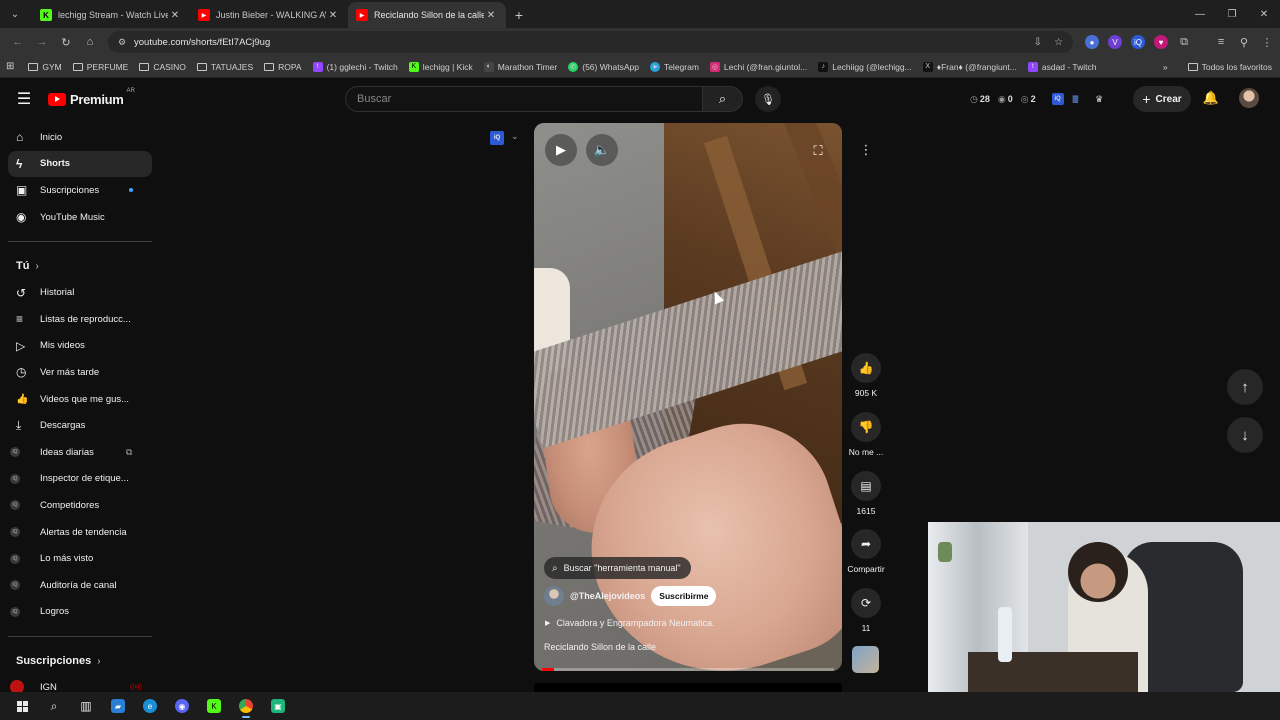 The image size is (1280, 720). I want to click on fullscreen-icon: ⛶, so click(818, 151).